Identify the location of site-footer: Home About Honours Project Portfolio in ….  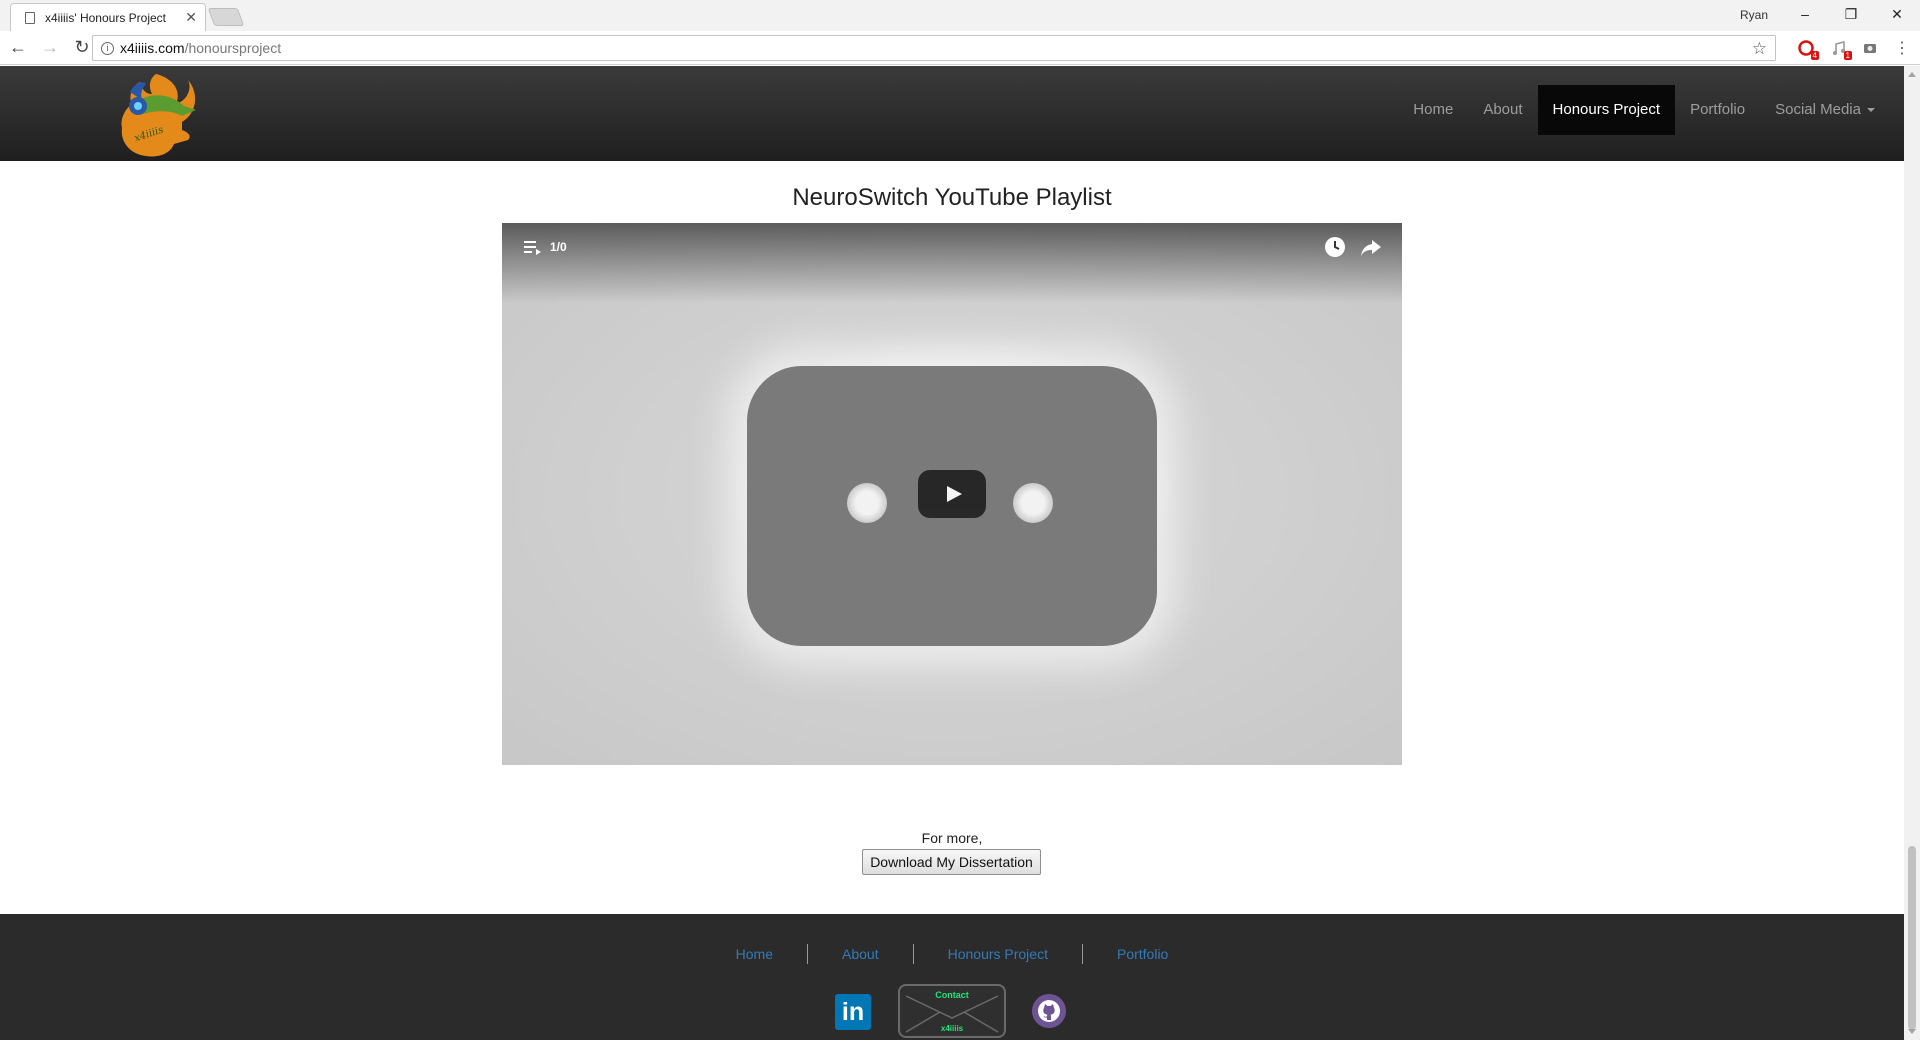
(952, 977).